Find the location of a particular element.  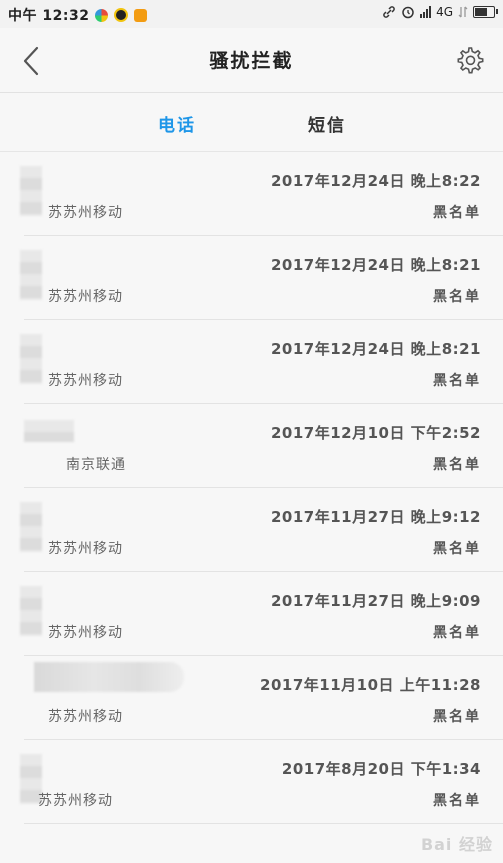

app-header: 骚扰拦截 is located at coordinates (251, 60).